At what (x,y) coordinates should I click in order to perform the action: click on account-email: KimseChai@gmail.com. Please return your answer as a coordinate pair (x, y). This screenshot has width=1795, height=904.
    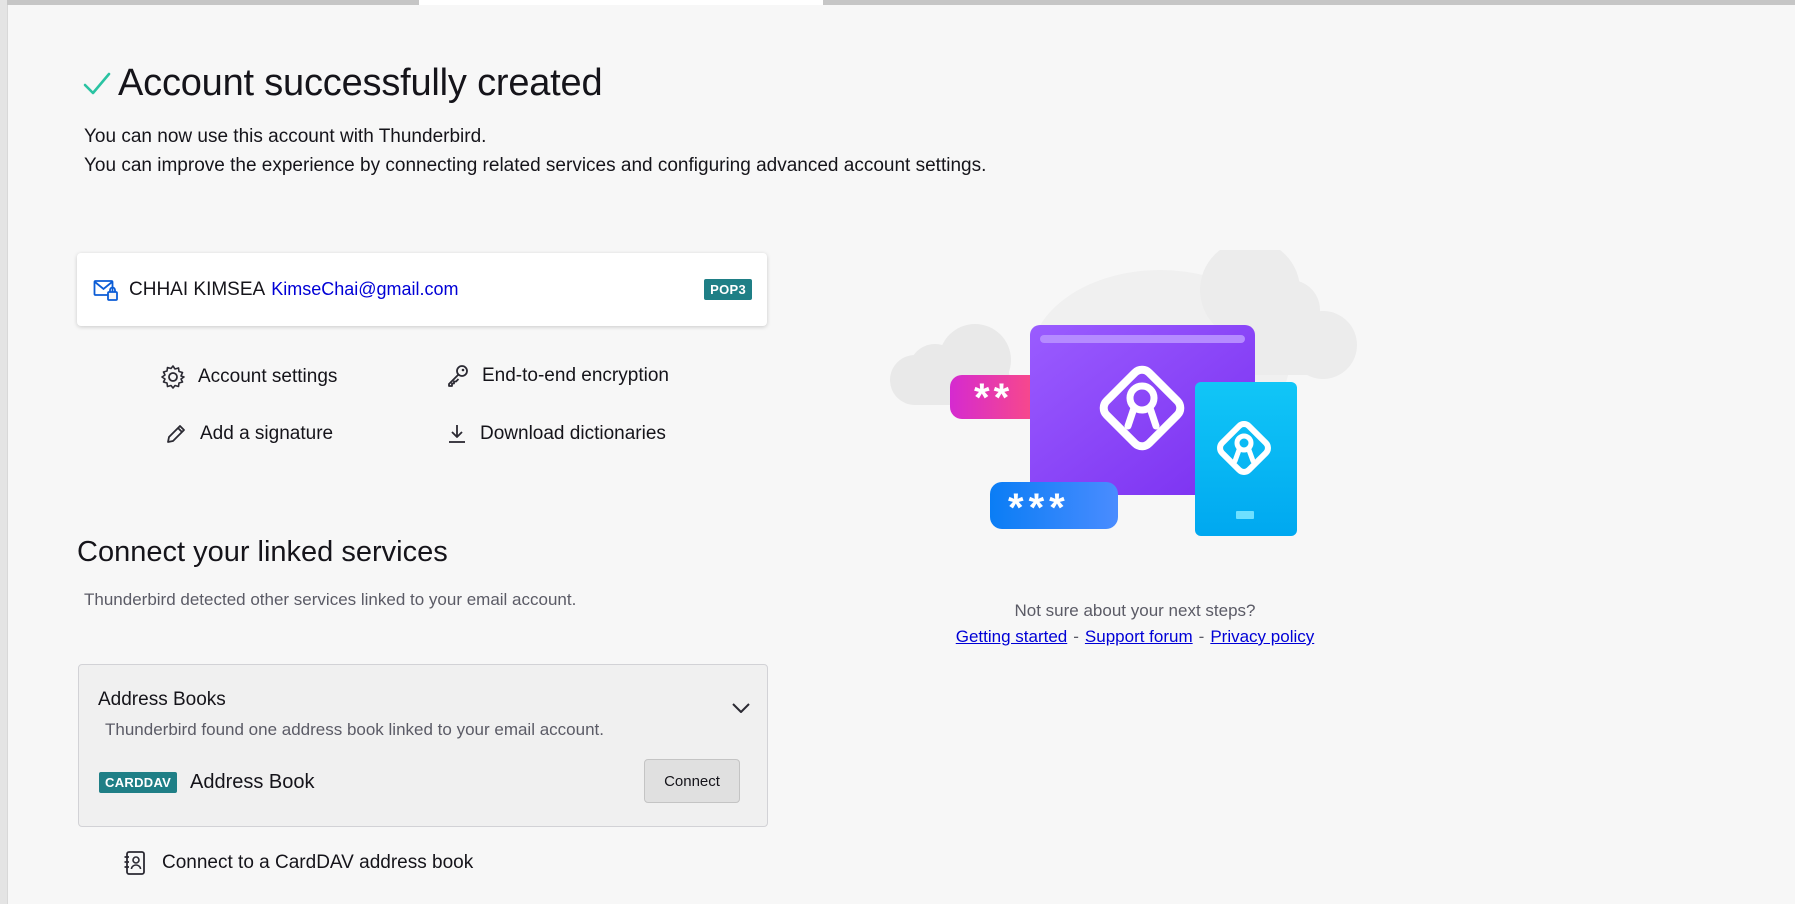
    Looking at the image, I should click on (365, 289).